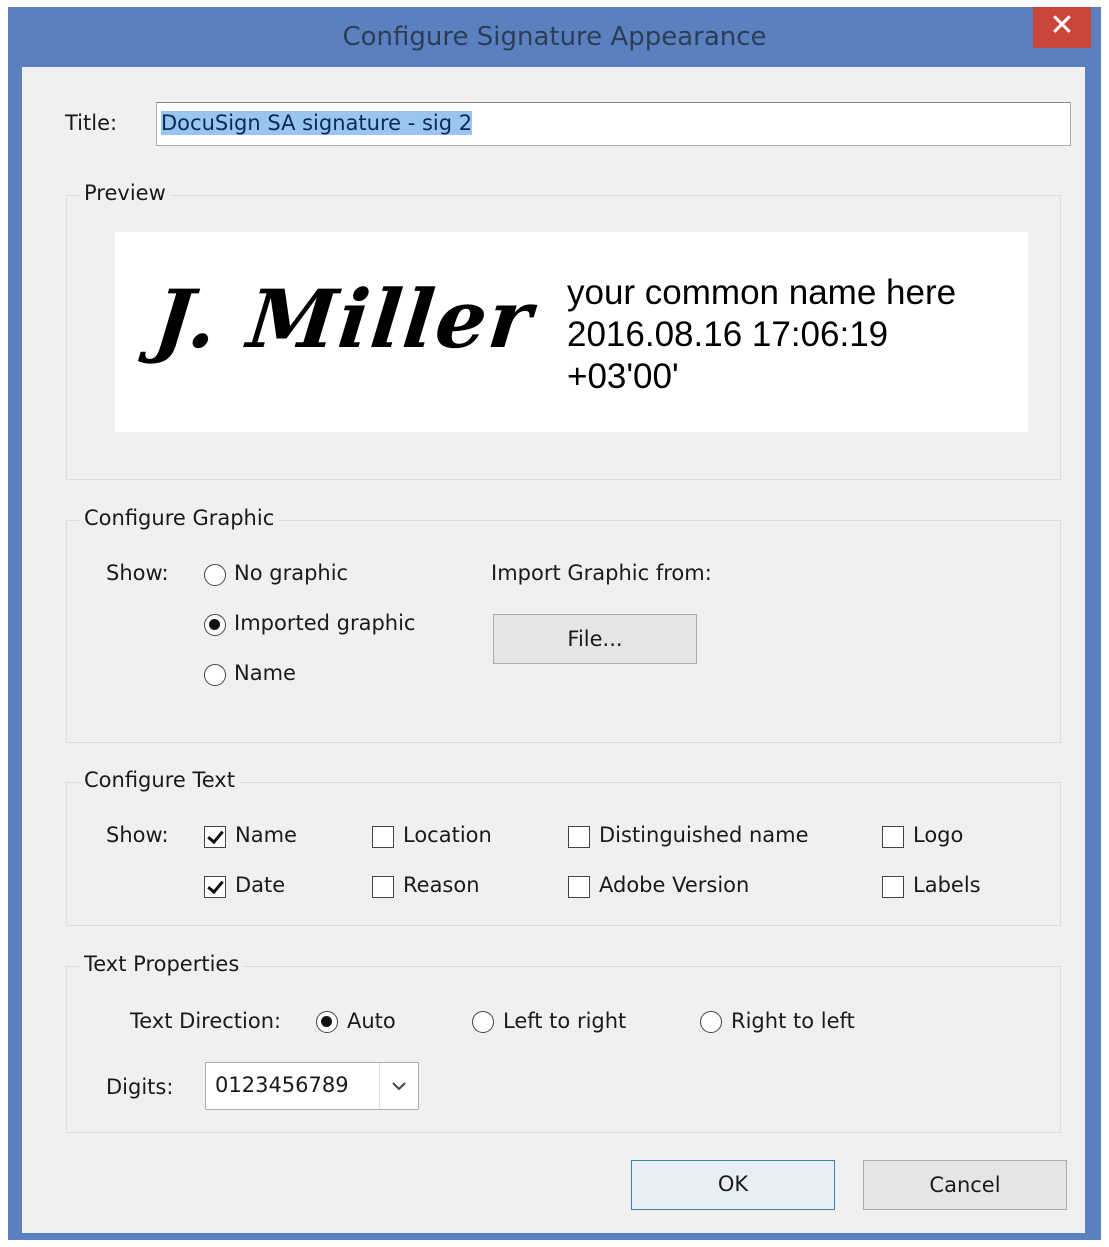 The width and height of the screenshot is (1109, 1247). Describe the element at coordinates (947, 885) in the screenshot. I see `labels-checkbox-label: Labels` at that location.